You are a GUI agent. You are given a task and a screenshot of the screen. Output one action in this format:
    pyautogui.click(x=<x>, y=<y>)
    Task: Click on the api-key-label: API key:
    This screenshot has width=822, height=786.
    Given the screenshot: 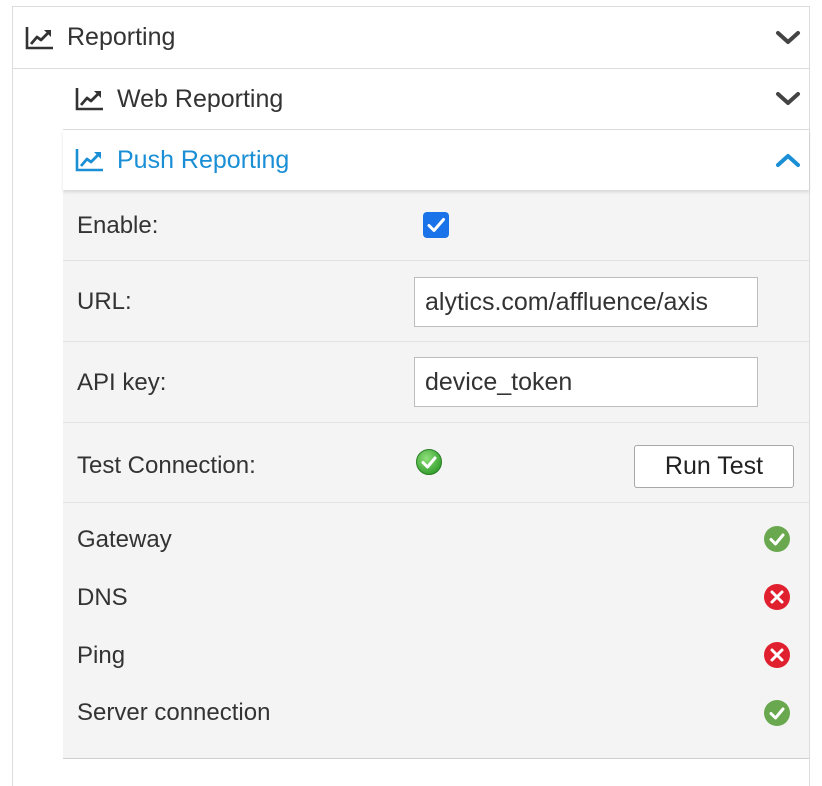 What is the action you would take?
    pyautogui.click(x=122, y=382)
    